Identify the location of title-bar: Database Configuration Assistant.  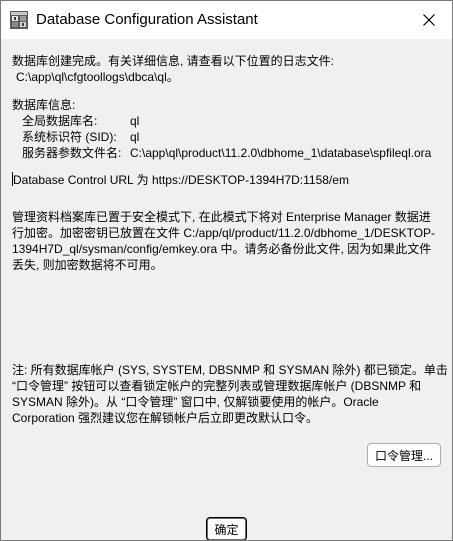
(226, 20).